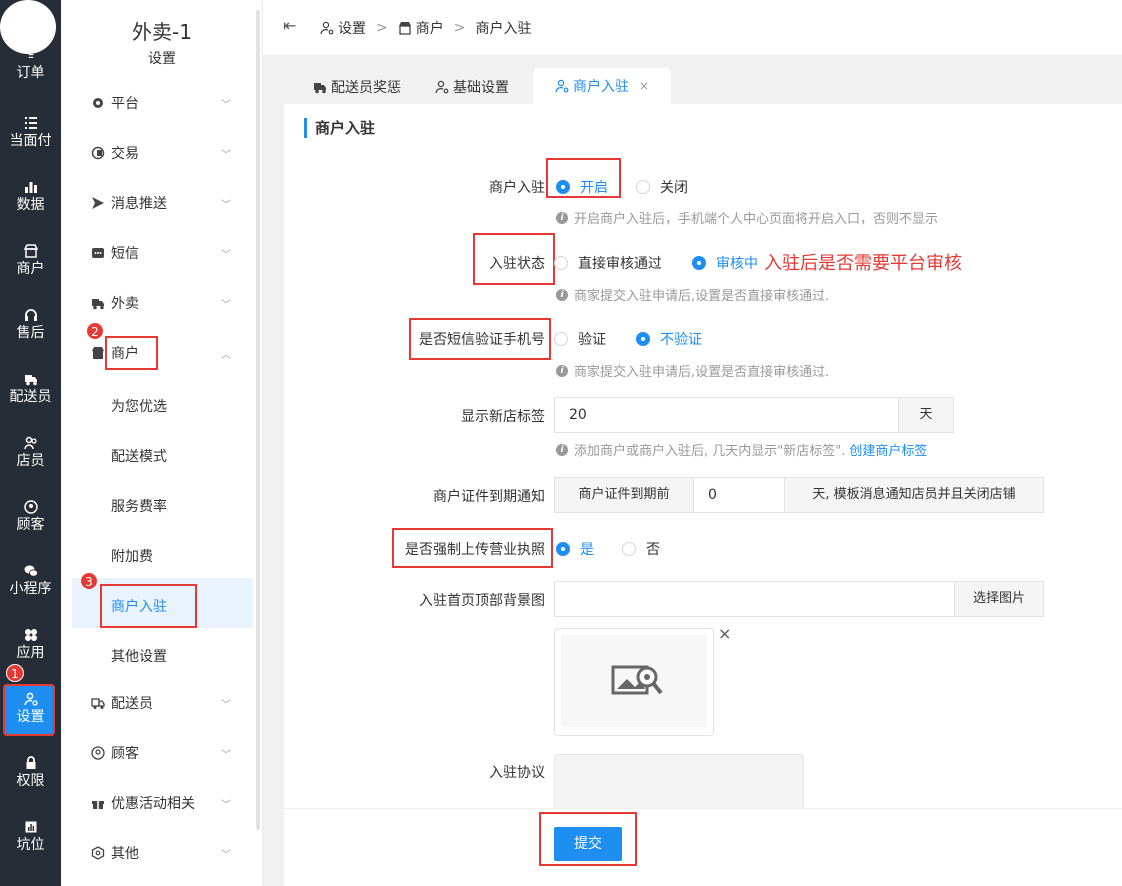  What do you see at coordinates (139, 456) in the screenshot?
I see `submenu-item-delivery-mode: 配送模式` at bounding box center [139, 456].